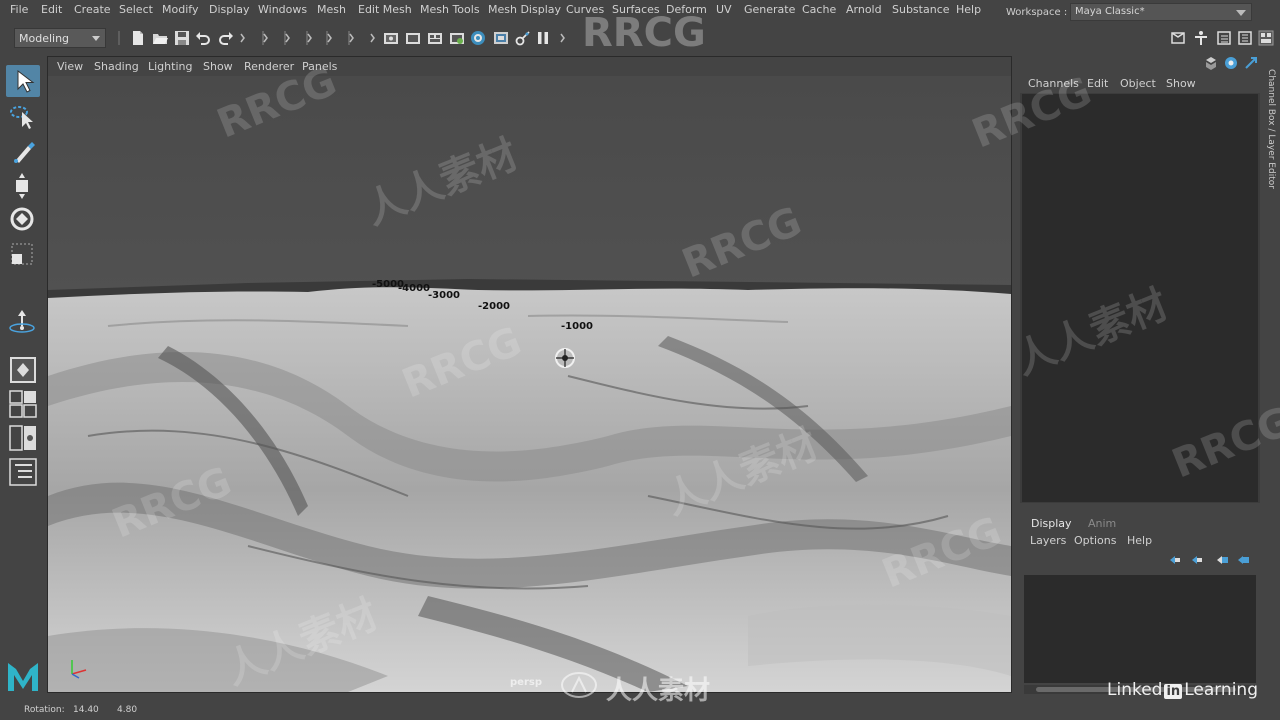 Image resolution: width=1280 pixels, height=720 pixels. I want to click on tab-anim: Anim, so click(1102, 523).